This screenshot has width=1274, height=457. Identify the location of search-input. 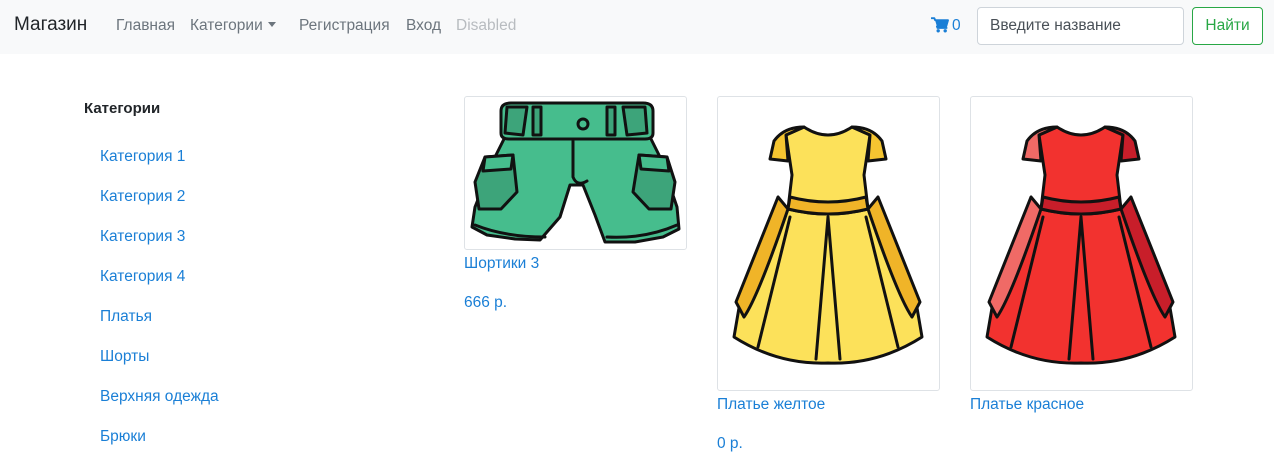
(1080, 26).